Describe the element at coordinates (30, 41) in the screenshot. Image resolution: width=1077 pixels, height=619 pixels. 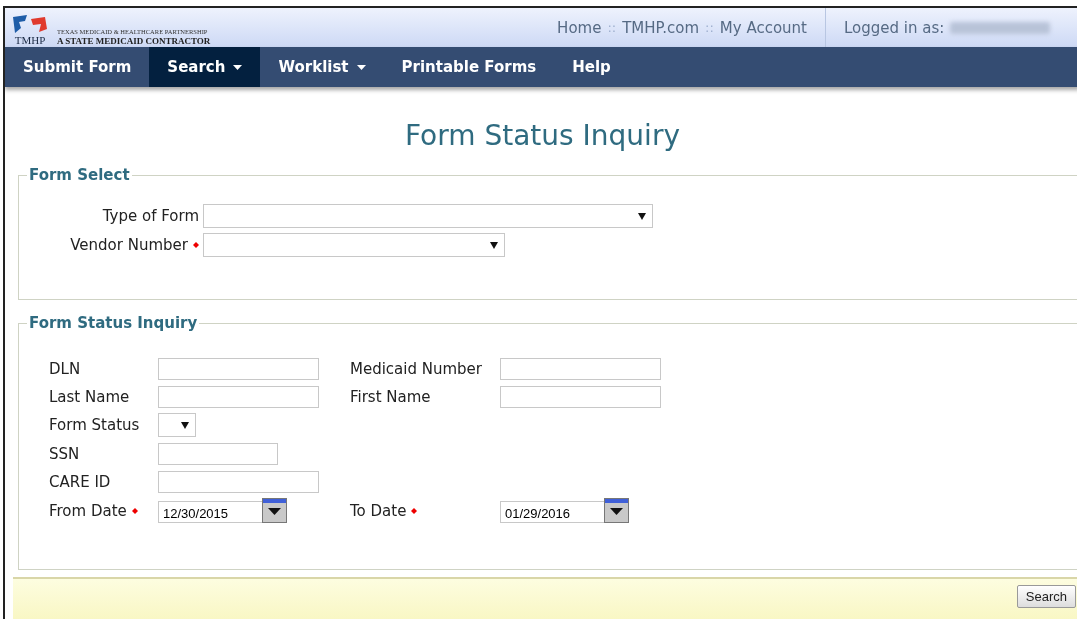
I see `logo-abbreviation: TMHP` at that location.